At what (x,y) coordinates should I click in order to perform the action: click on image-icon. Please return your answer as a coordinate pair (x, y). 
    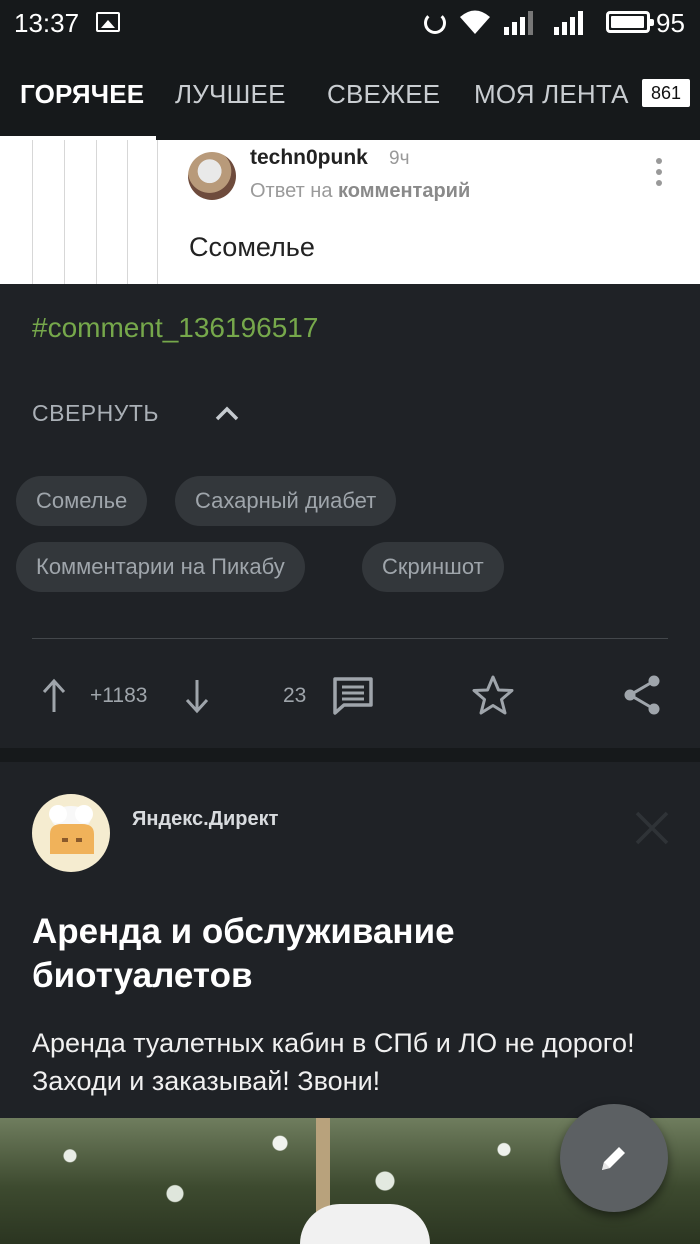
    Looking at the image, I should click on (108, 22).